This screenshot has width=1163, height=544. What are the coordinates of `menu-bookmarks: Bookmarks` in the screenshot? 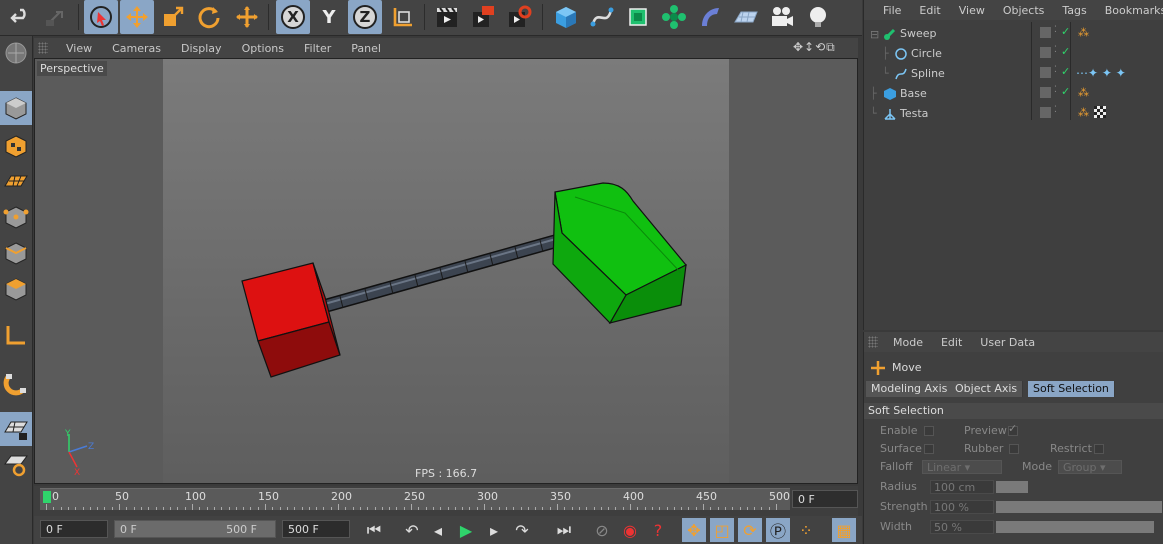 It's located at (1129, 10).